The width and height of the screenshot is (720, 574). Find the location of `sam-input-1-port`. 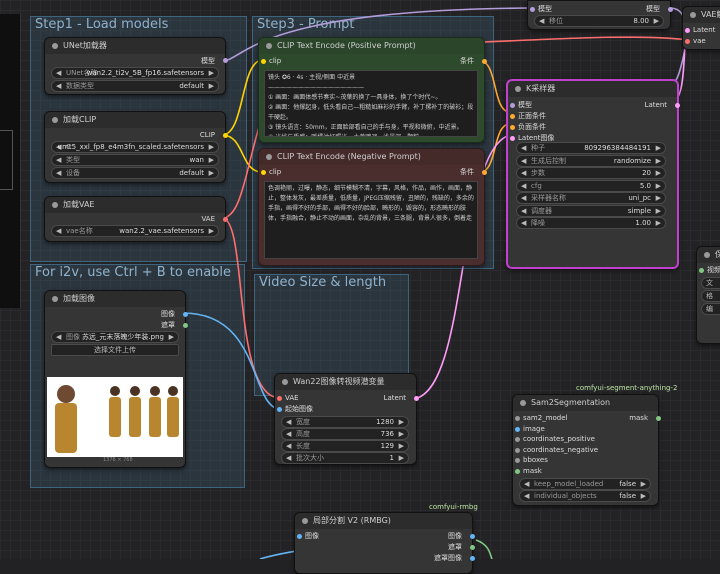

sam-input-1-port is located at coordinates (517, 429).